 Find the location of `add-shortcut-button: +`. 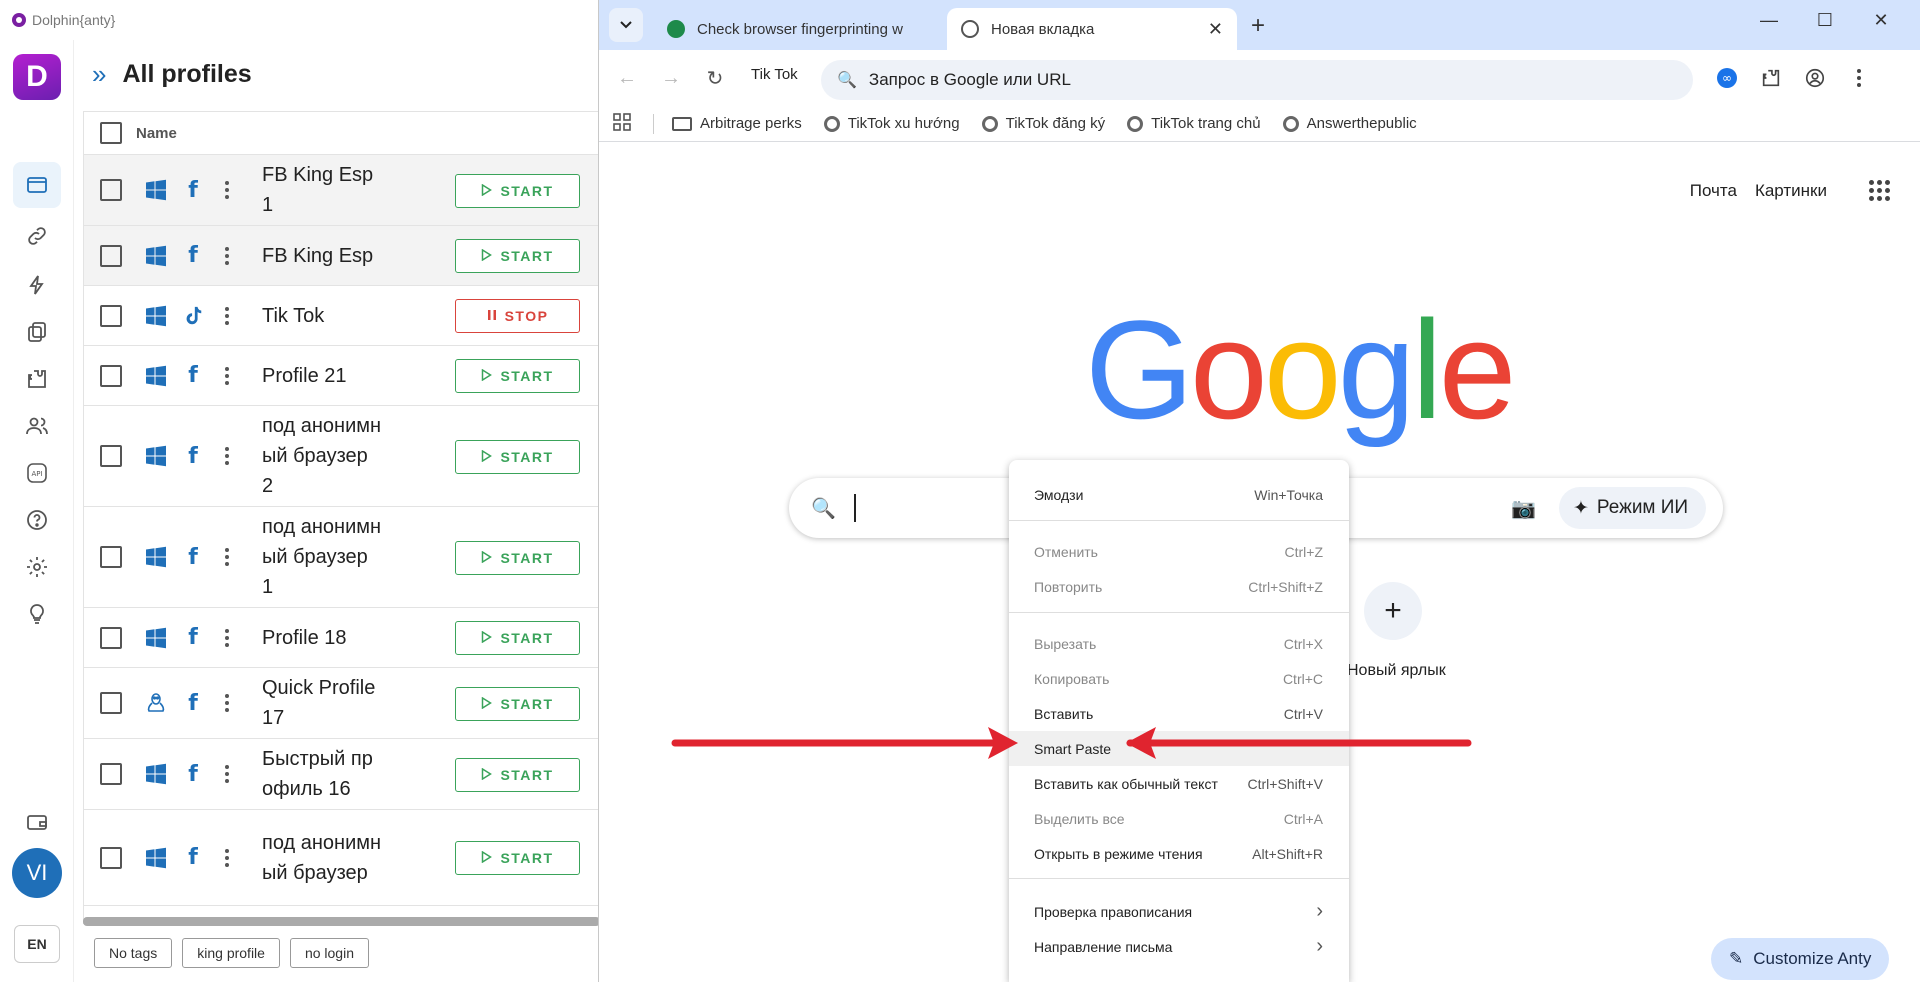

add-shortcut-button: + is located at coordinates (1393, 611).